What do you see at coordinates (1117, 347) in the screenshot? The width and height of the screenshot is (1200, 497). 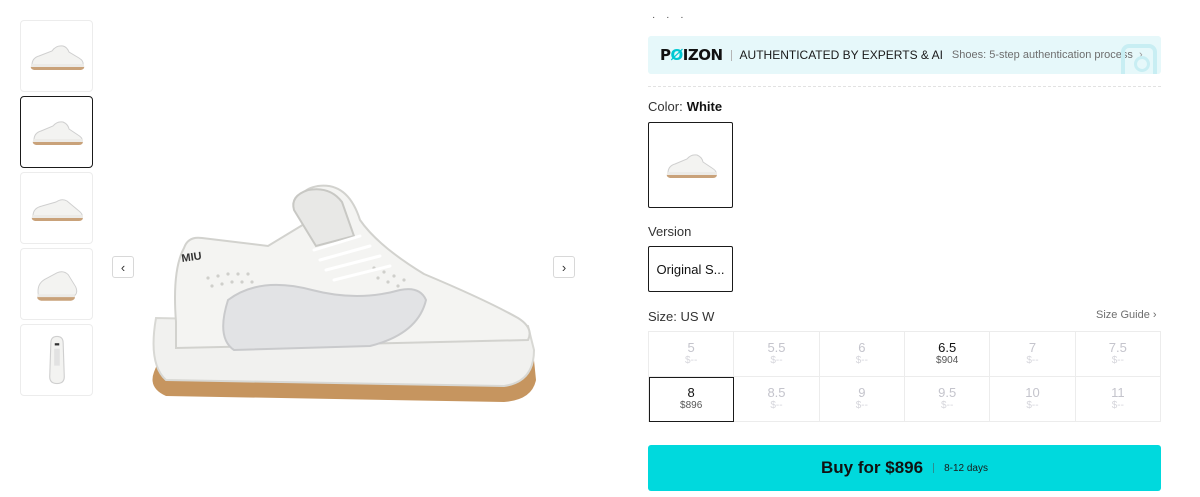 I see `size-value: 7.5` at bounding box center [1117, 347].